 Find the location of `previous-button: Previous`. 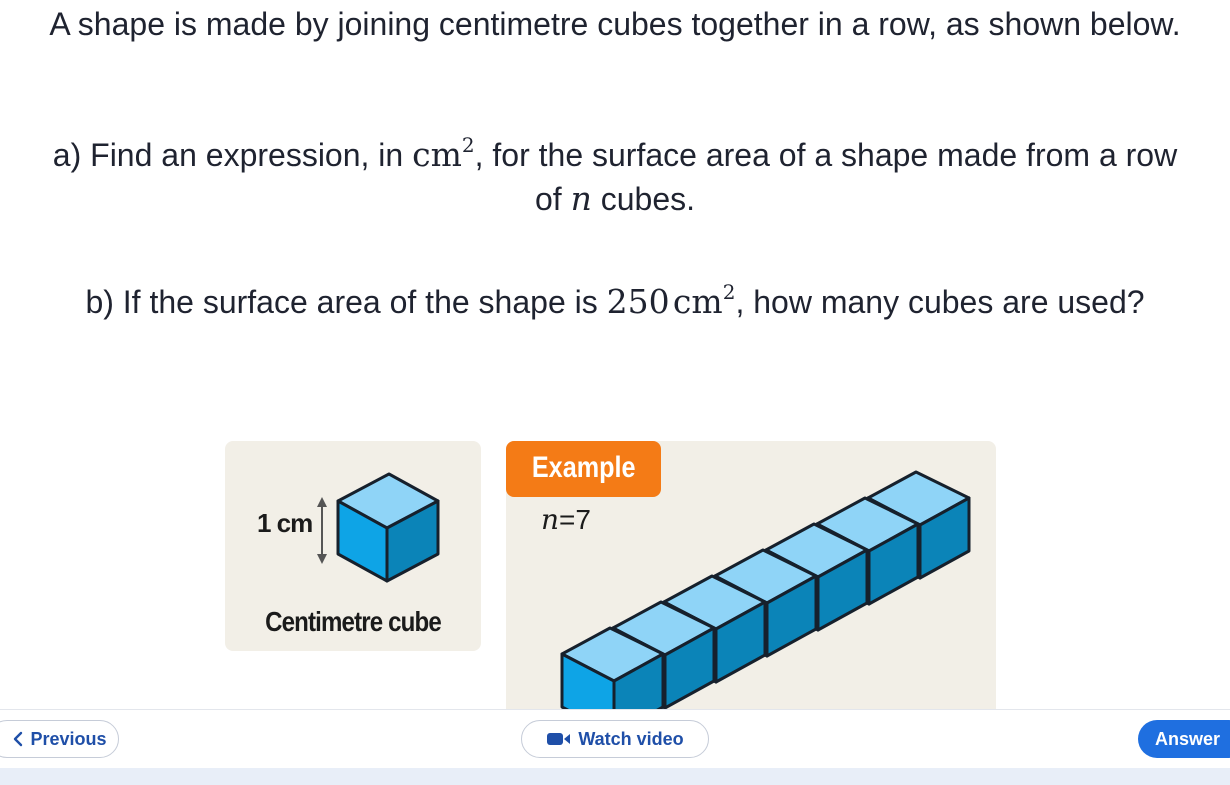

previous-button: Previous is located at coordinates (59, 739).